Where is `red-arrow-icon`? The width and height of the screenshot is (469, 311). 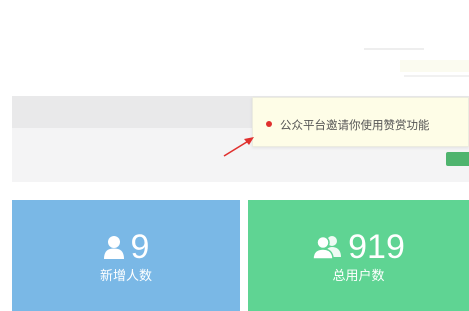 red-arrow-icon is located at coordinates (238, 147).